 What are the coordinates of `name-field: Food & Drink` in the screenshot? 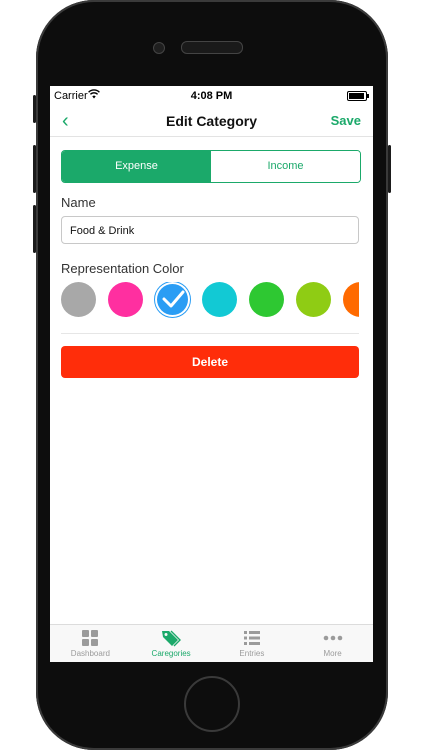 It's located at (210, 230).